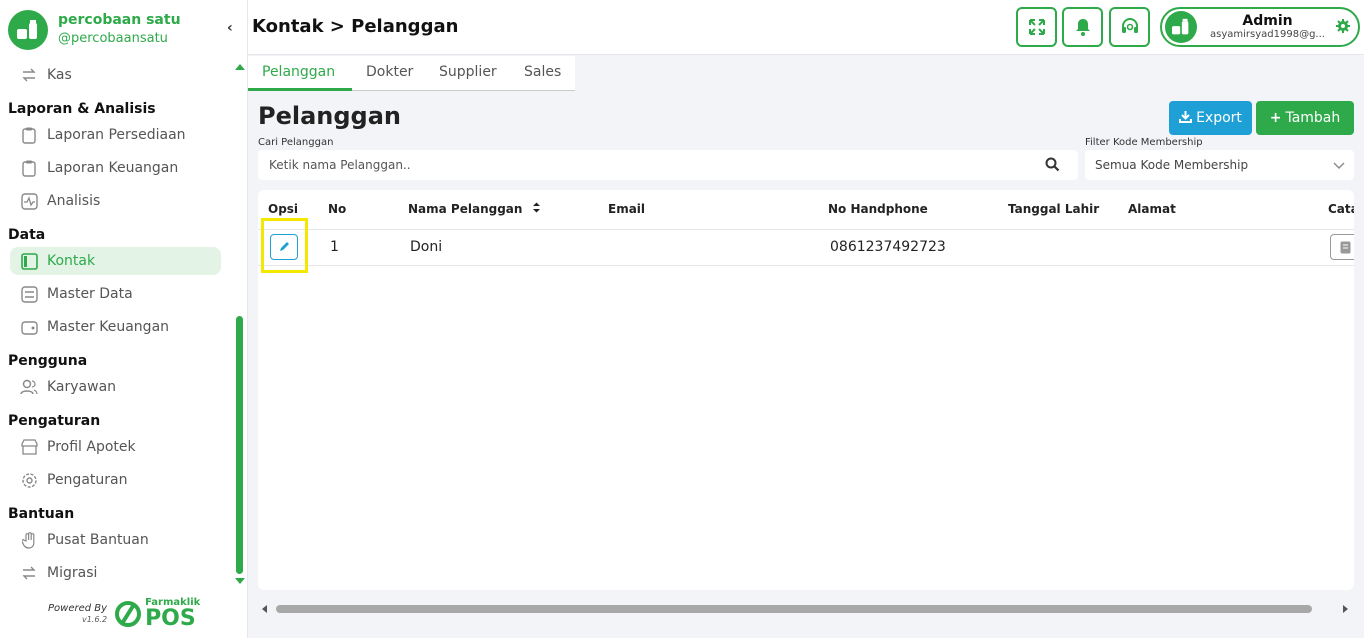  I want to click on sidebar-item-profil-apotek: Profil Apotek, so click(115, 447).